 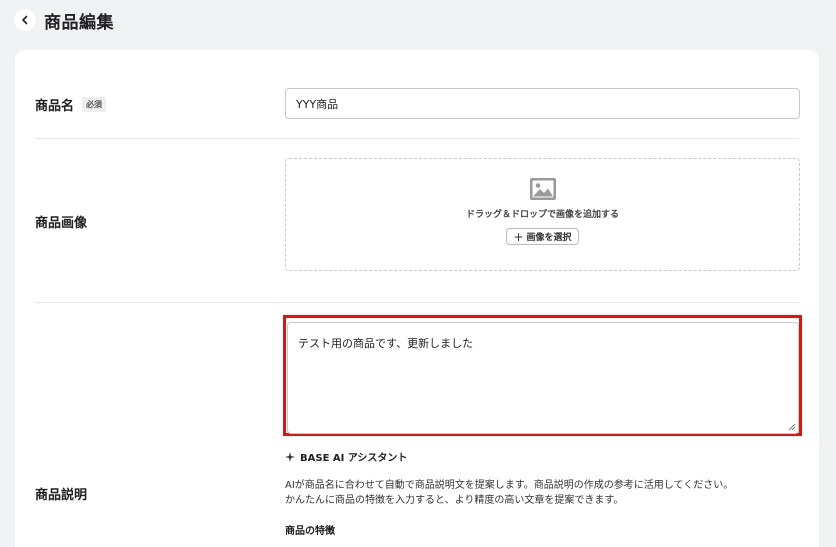 I want to click on plus-icon: +, so click(x=518, y=236).